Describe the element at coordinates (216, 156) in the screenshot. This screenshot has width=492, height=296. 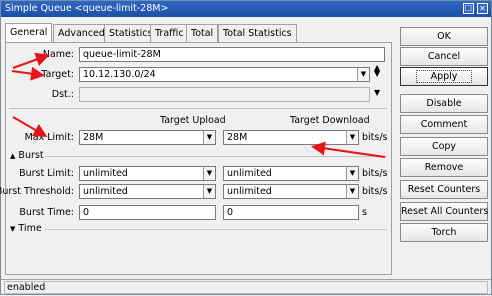
I see `burst-divider` at that location.